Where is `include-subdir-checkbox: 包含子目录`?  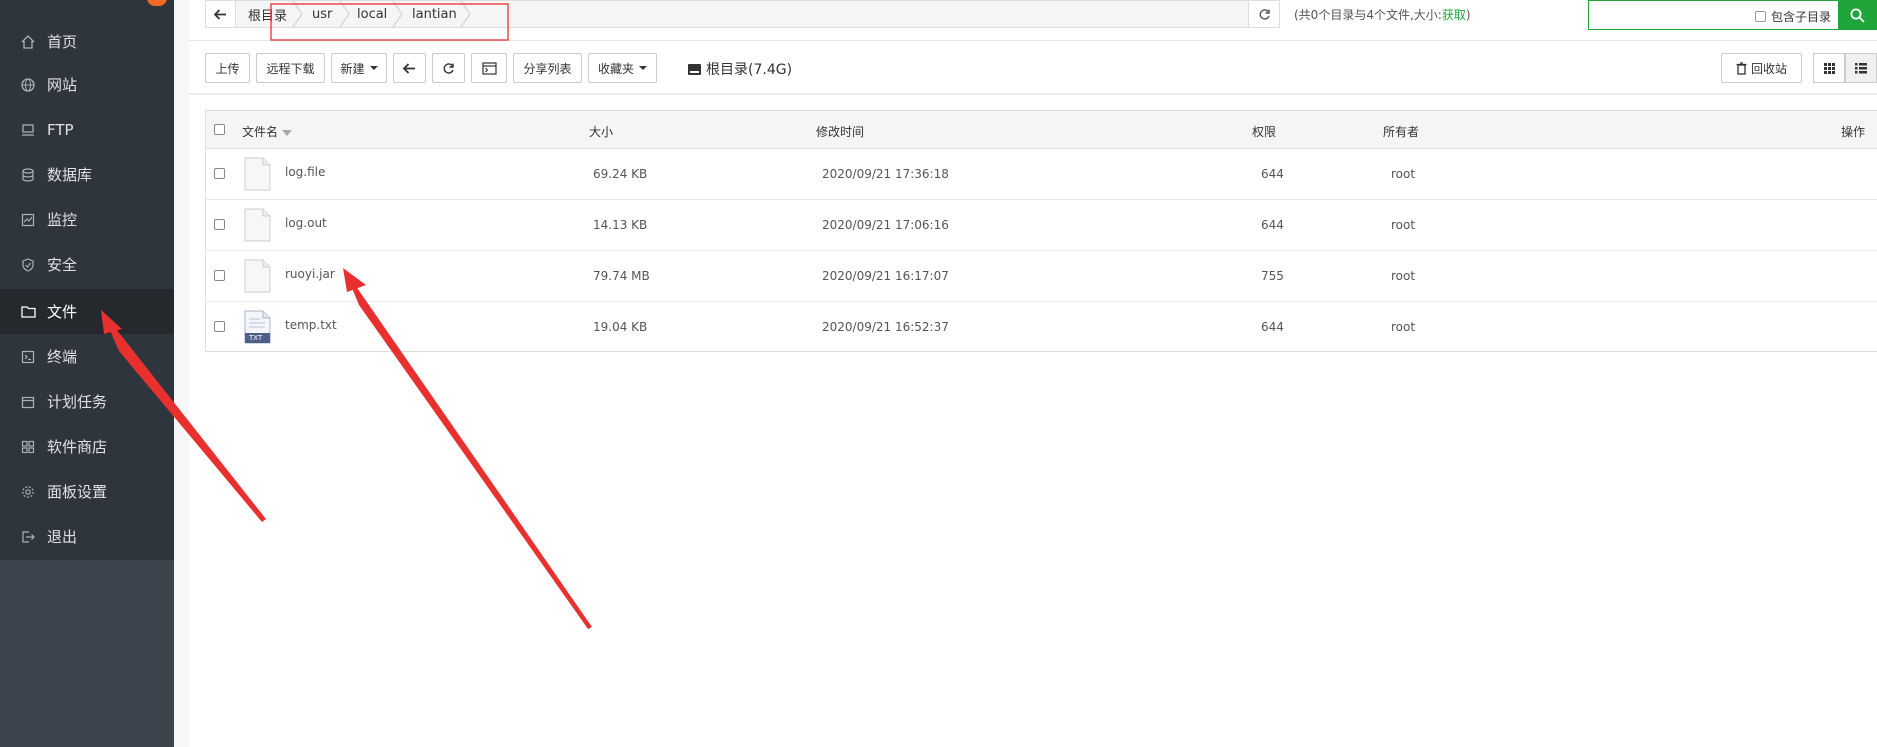 include-subdir-checkbox: 包含子目录 is located at coordinates (1793, 16).